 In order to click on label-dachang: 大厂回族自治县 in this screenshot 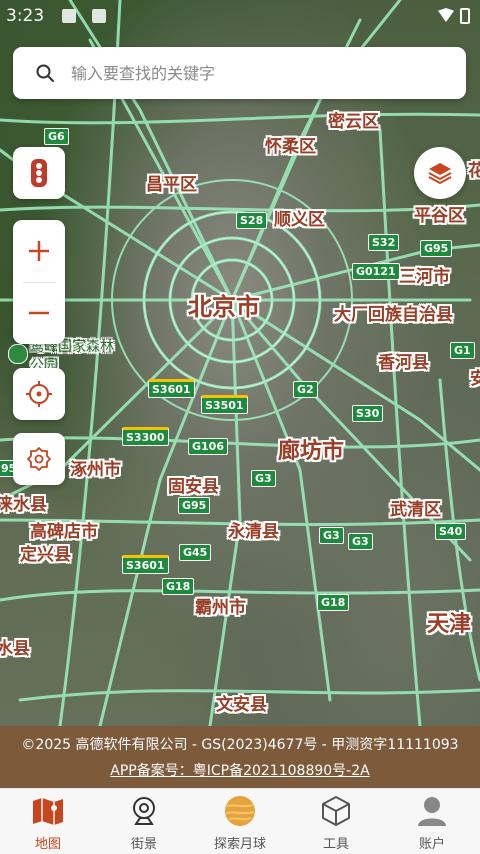, I will do `click(393, 312)`.